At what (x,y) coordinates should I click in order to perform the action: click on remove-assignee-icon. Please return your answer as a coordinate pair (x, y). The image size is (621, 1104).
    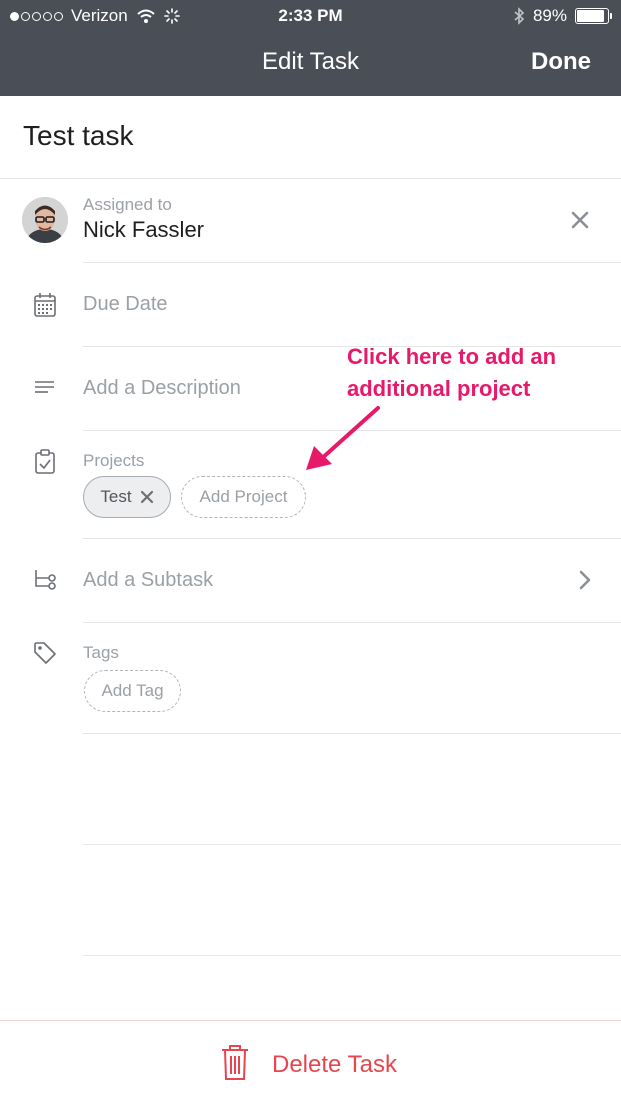
    Looking at the image, I should click on (580, 220).